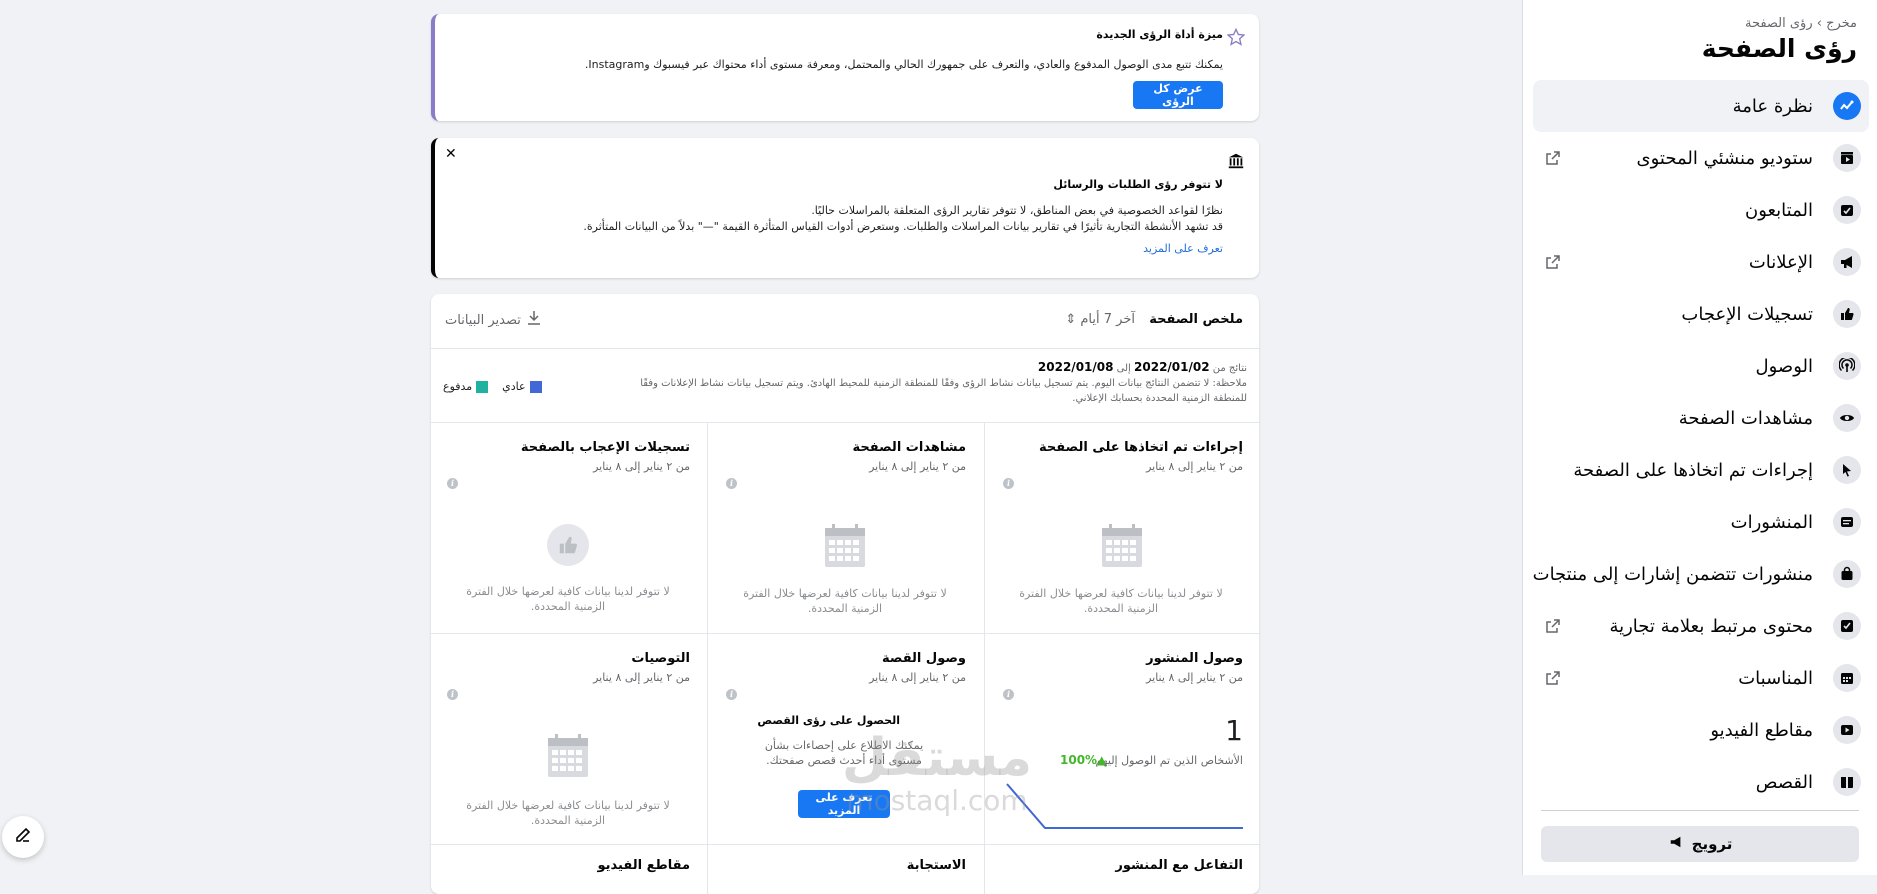 The width and height of the screenshot is (1877, 894). What do you see at coordinates (1100, 319) in the screenshot?
I see `period-selector: آخر 7 أيام ⇕` at bounding box center [1100, 319].